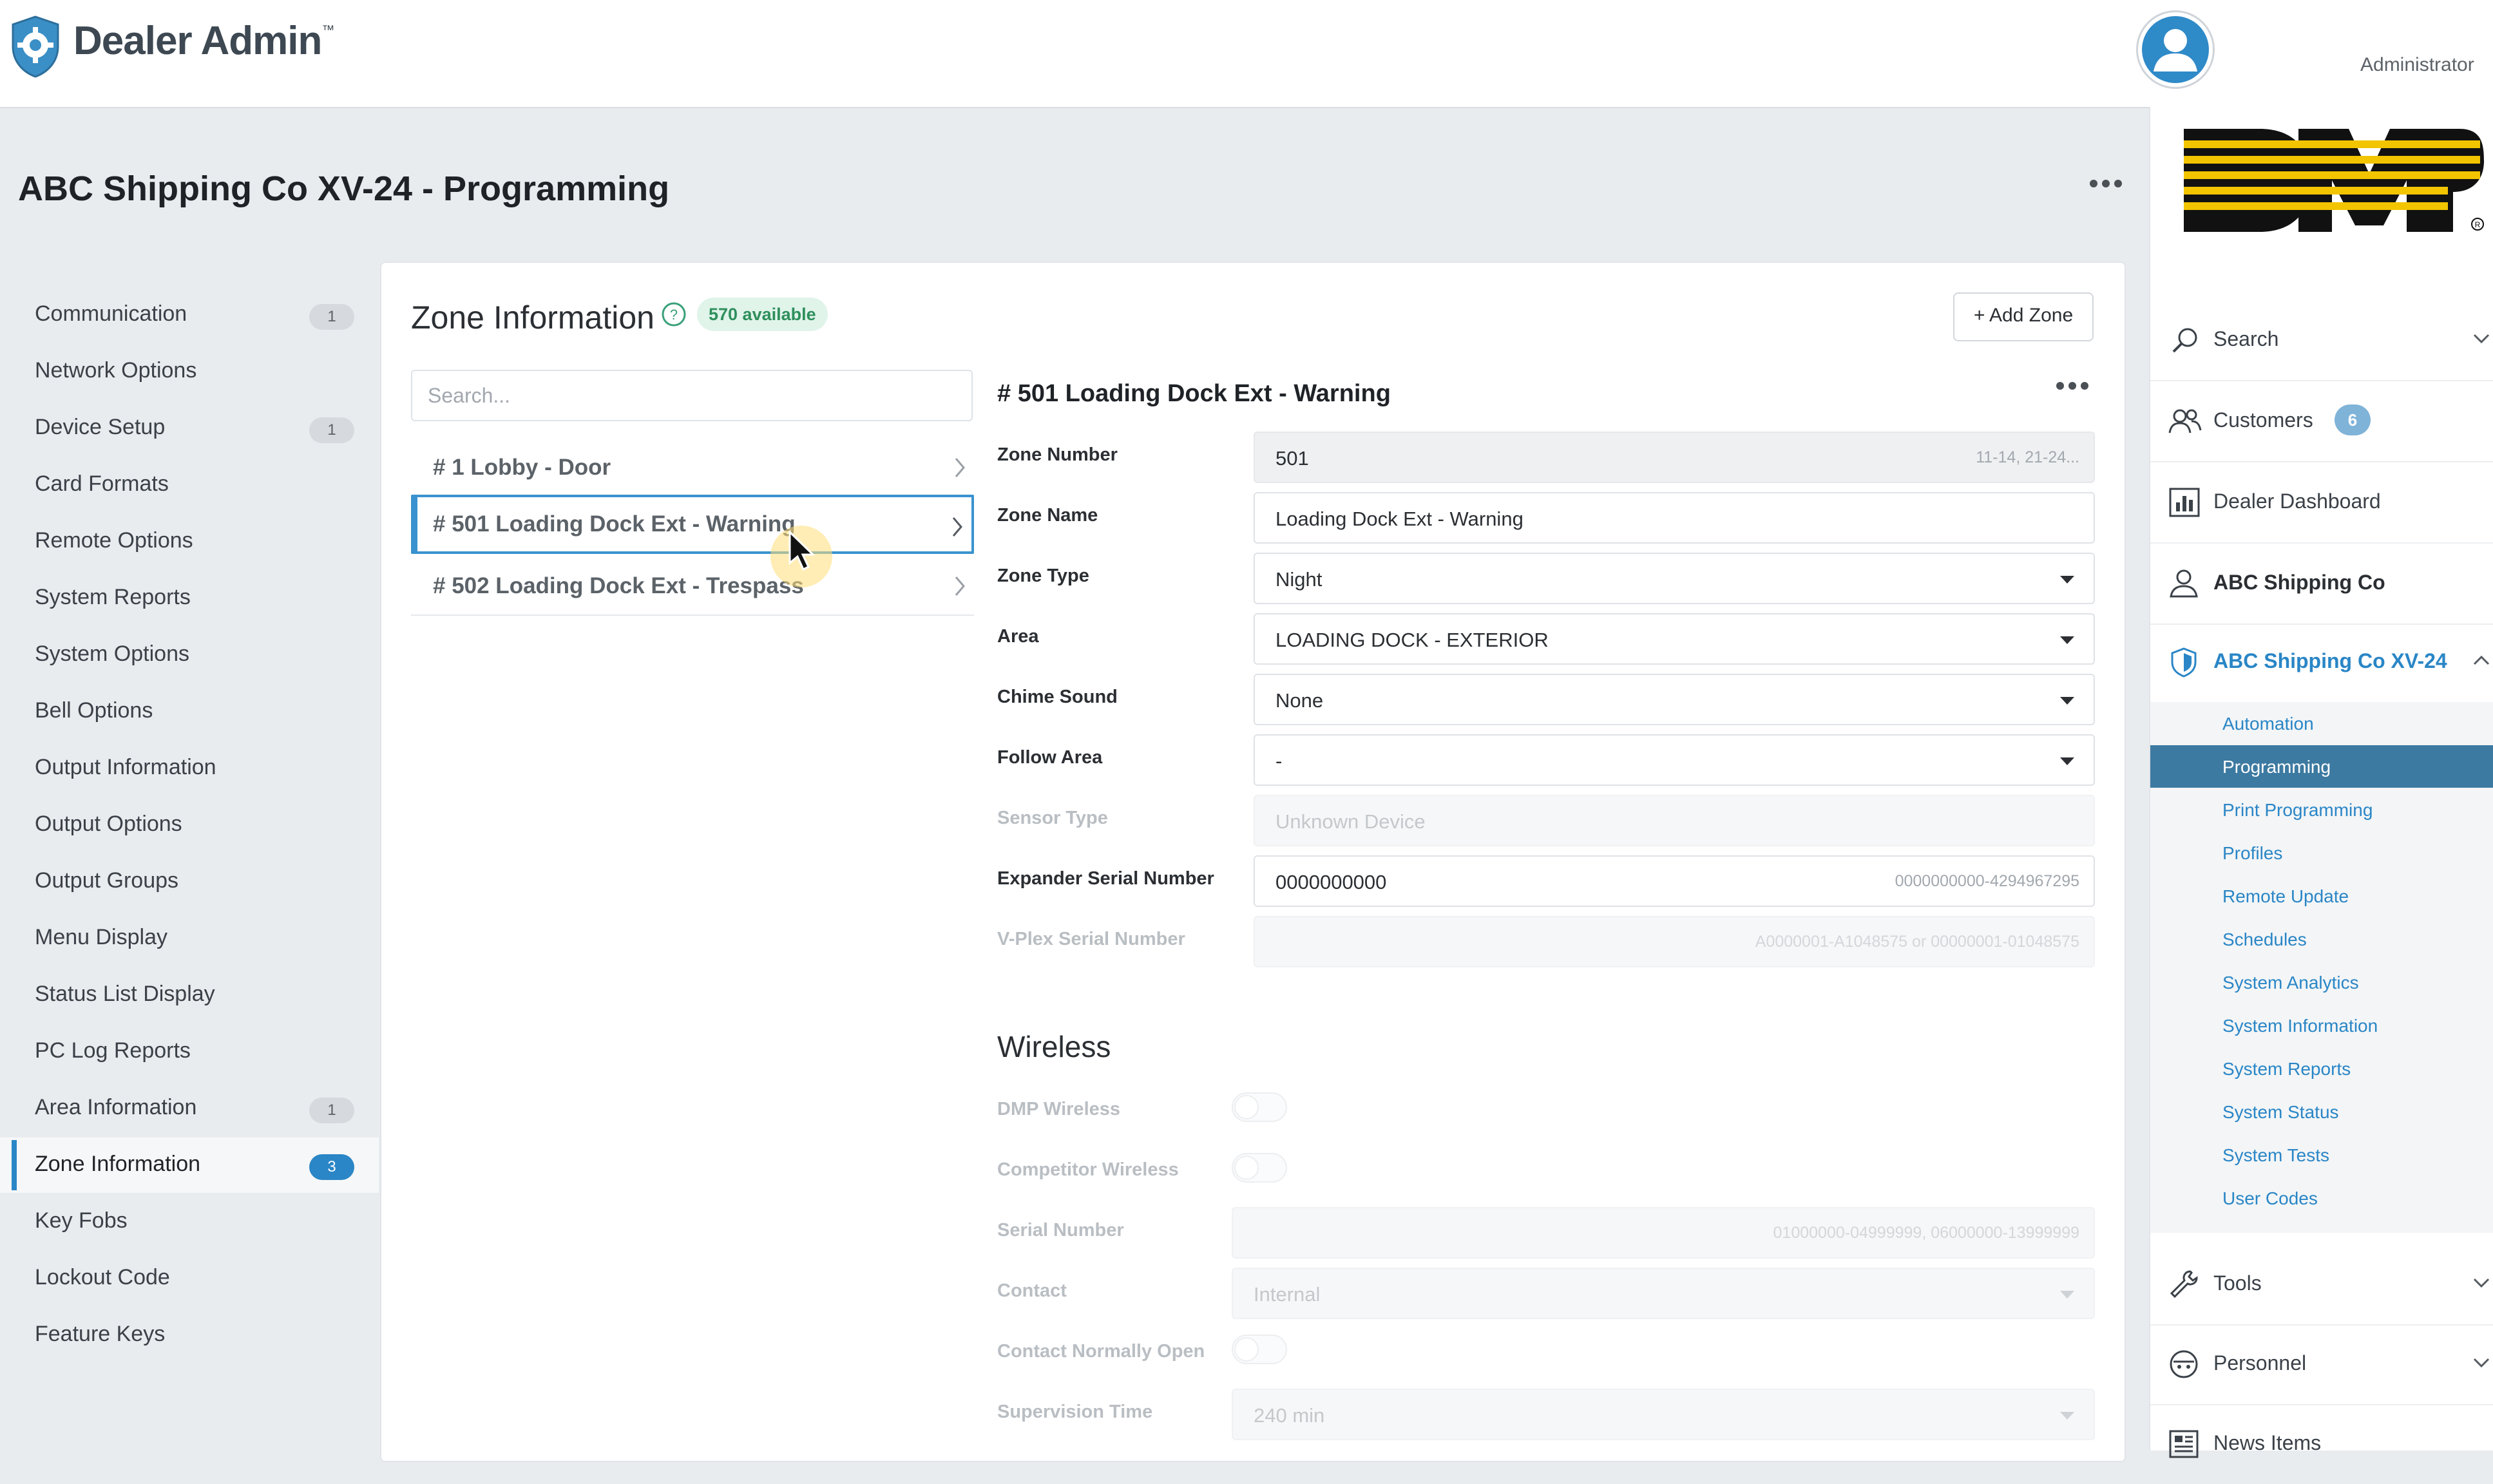 The width and height of the screenshot is (2493, 1484). What do you see at coordinates (114, 540) in the screenshot?
I see `nav-label: Remote Options` at bounding box center [114, 540].